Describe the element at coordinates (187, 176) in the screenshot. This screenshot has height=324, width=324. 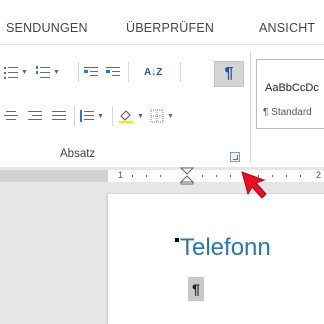
I see `indent-marker-icon` at that location.